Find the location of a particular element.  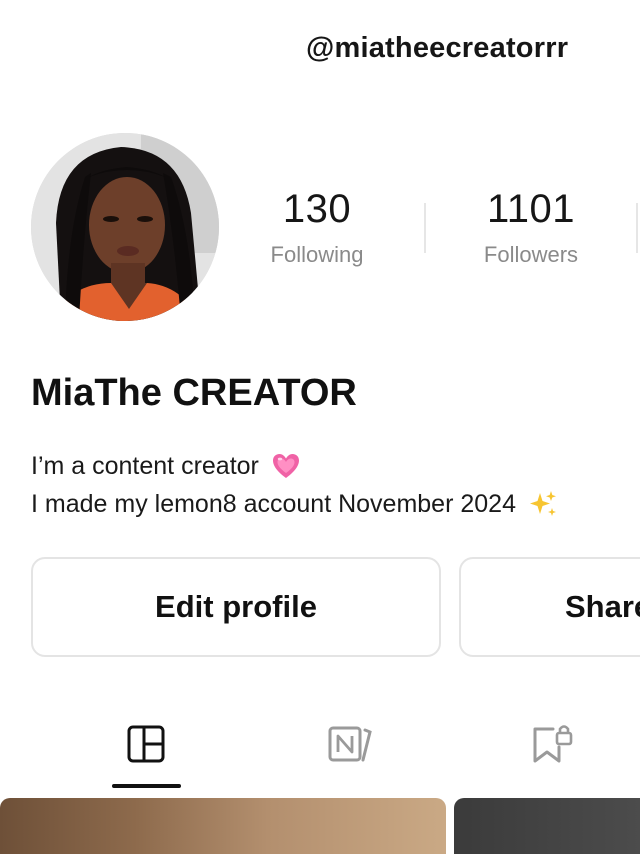

pink-heart-emoji-icon is located at coordinates (286, 466).